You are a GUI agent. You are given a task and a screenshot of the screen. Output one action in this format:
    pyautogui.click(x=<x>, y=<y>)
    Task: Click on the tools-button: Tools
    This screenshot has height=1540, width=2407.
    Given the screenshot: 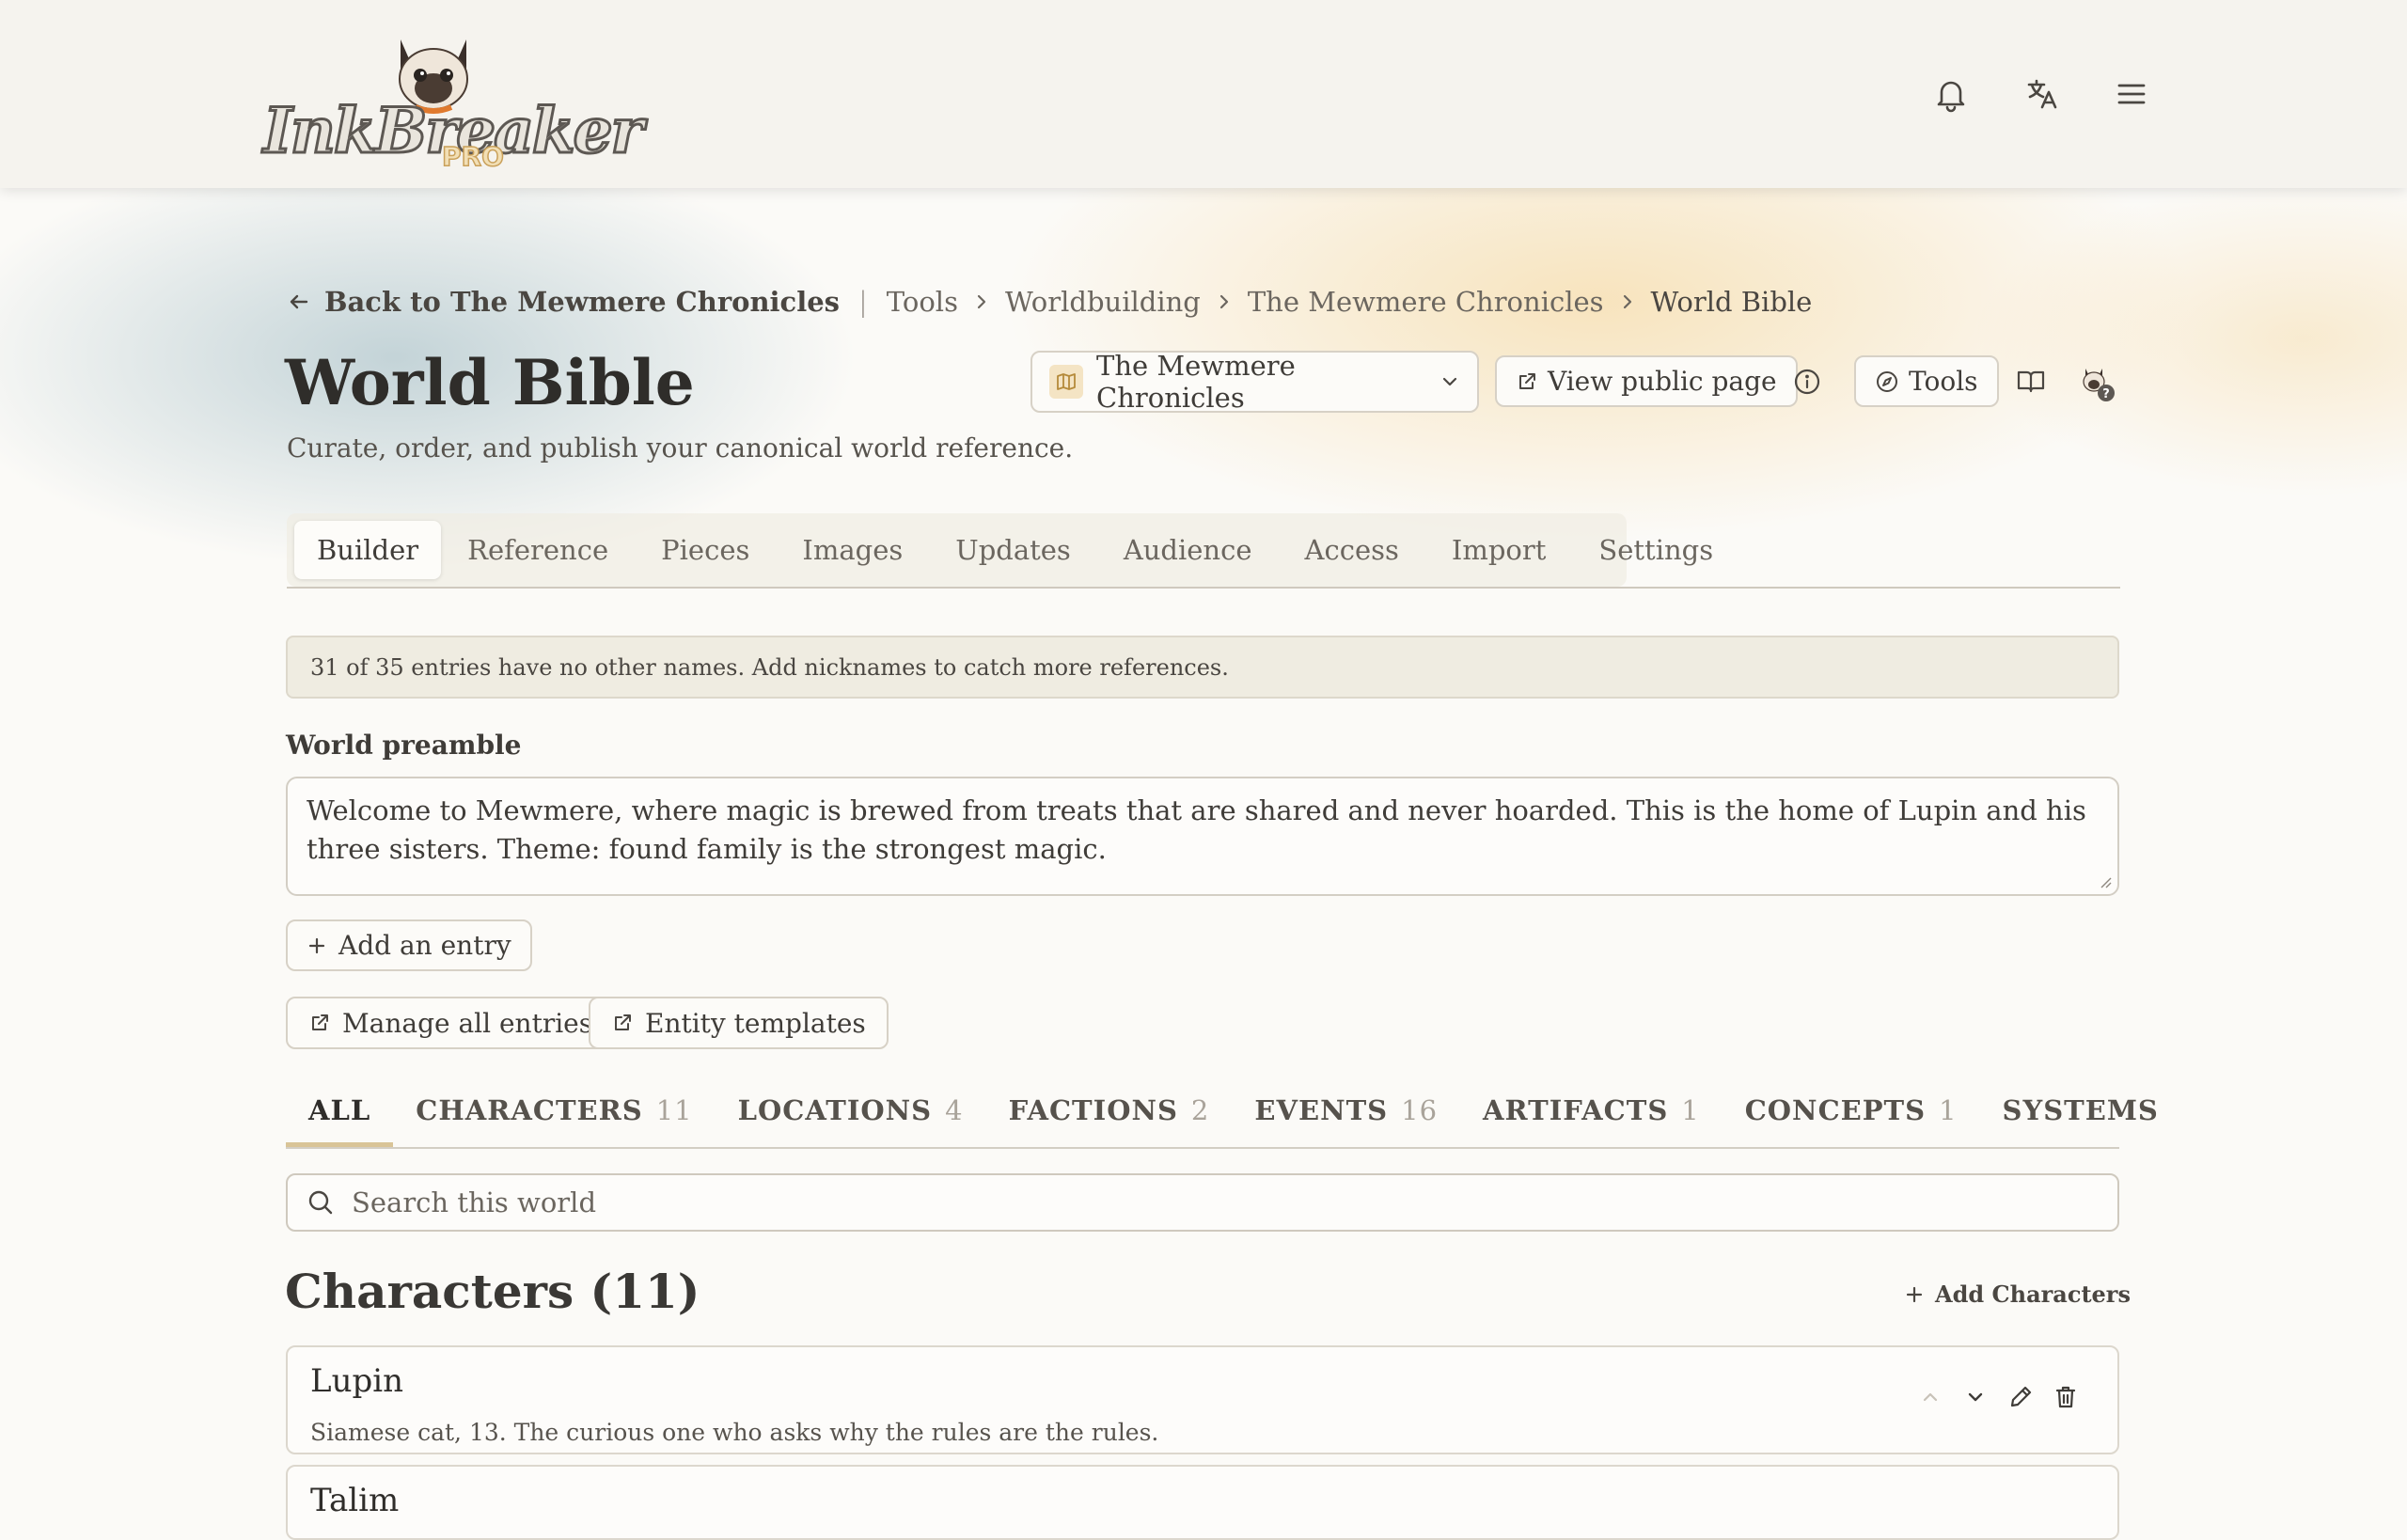 What is the action you would take?
    pyautogui.click(x=1926, y=381)
    